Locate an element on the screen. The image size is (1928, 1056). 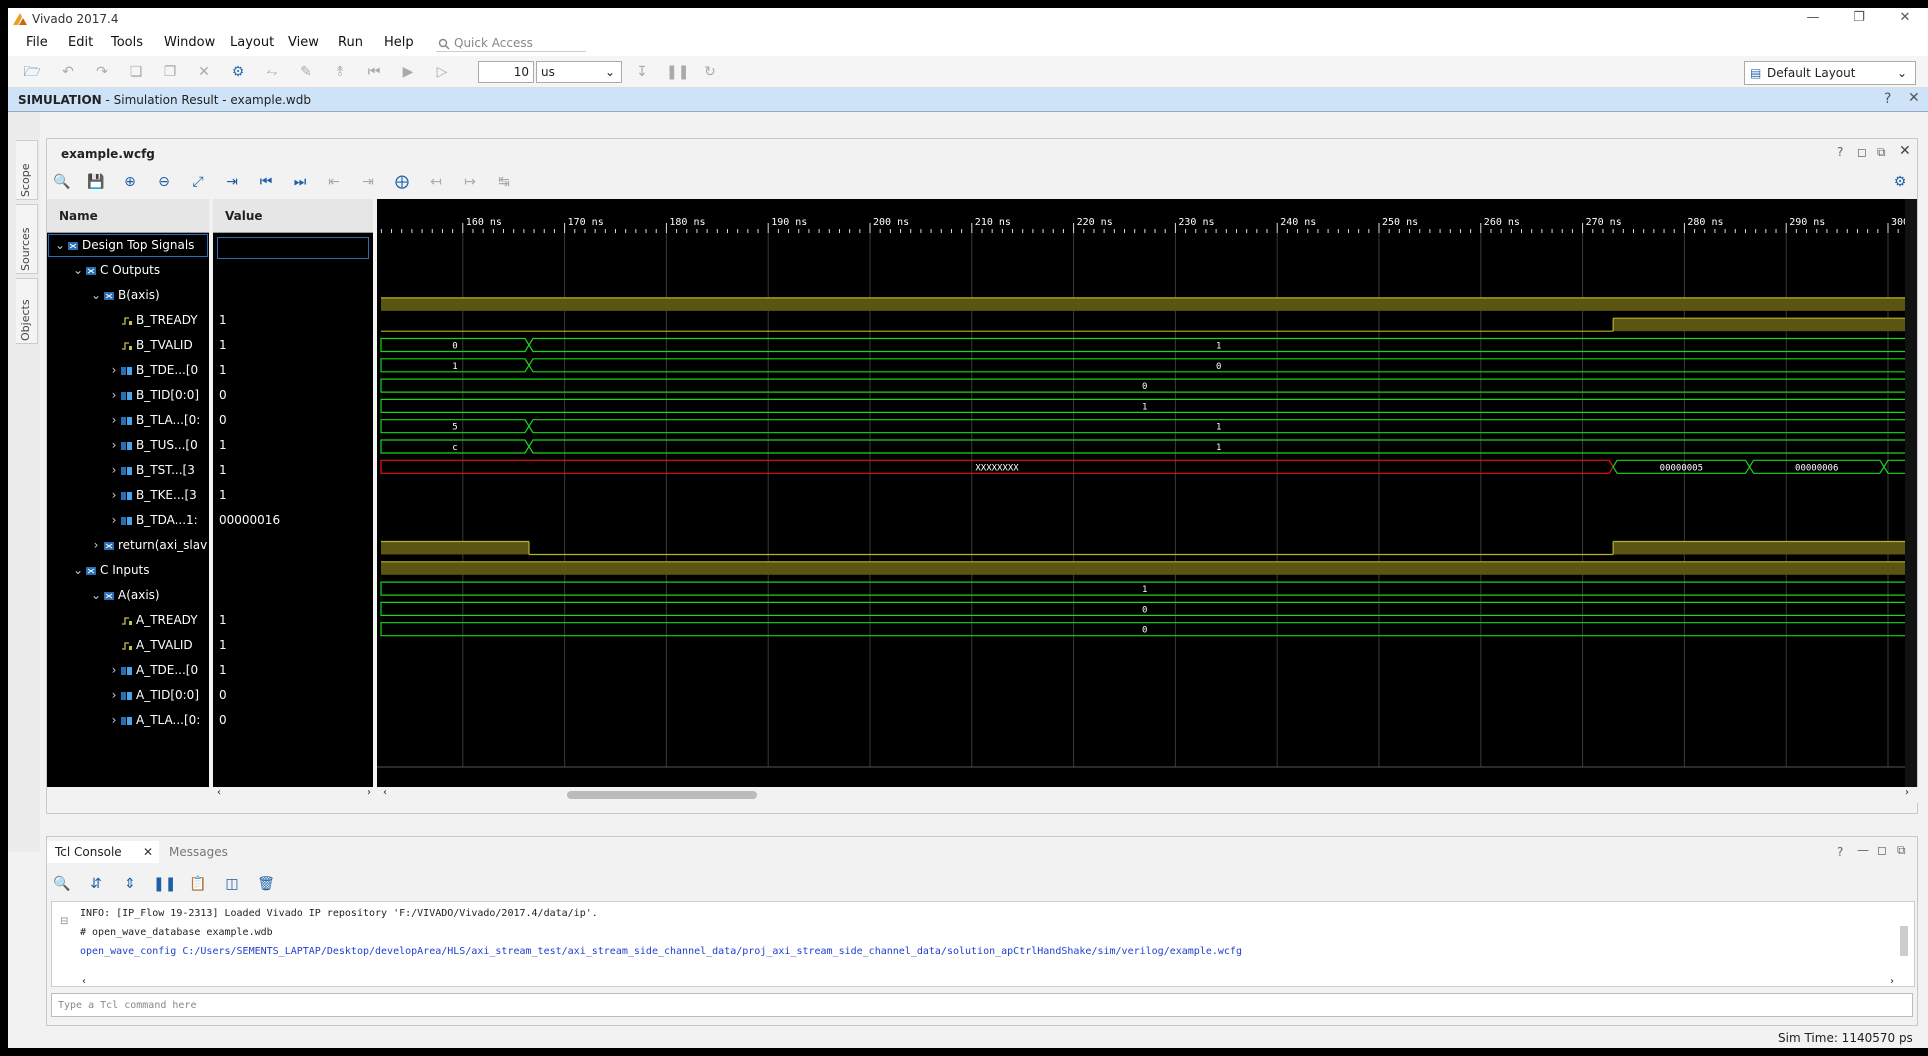
signal-row: ⌄ Design Top Signals is located at coordinates (128, 245).